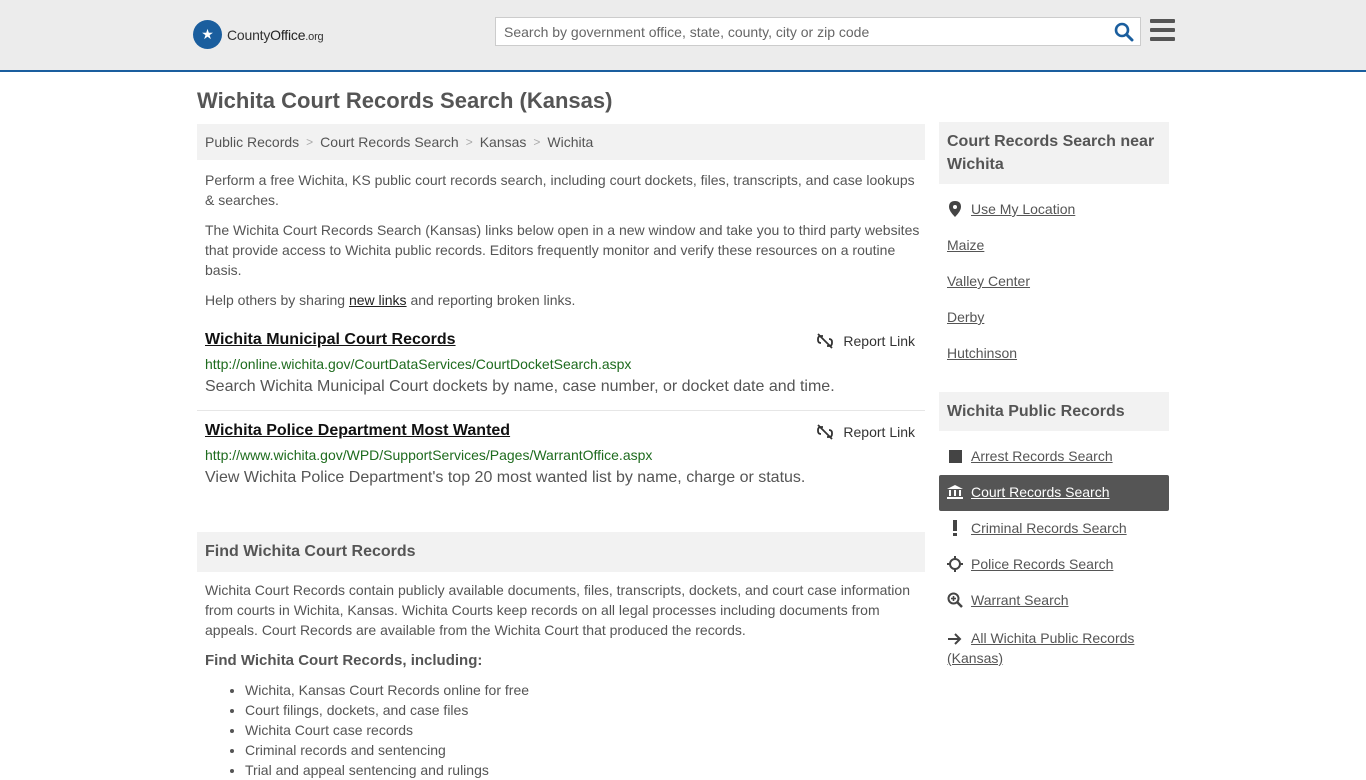 The image size is (1366, 780). I want to click on list-item: Wichita Court case records, so click(387, 730).